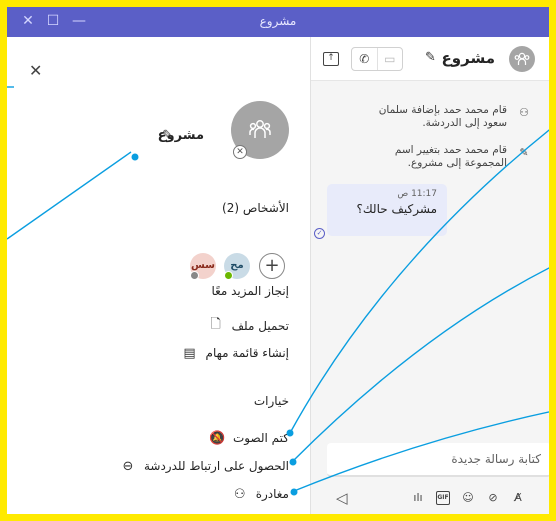 Image resolution: width=556 pixels, height=521 pixels. I want to click on edit-group-name-pencil-icon: ✎, so click(167, 135).